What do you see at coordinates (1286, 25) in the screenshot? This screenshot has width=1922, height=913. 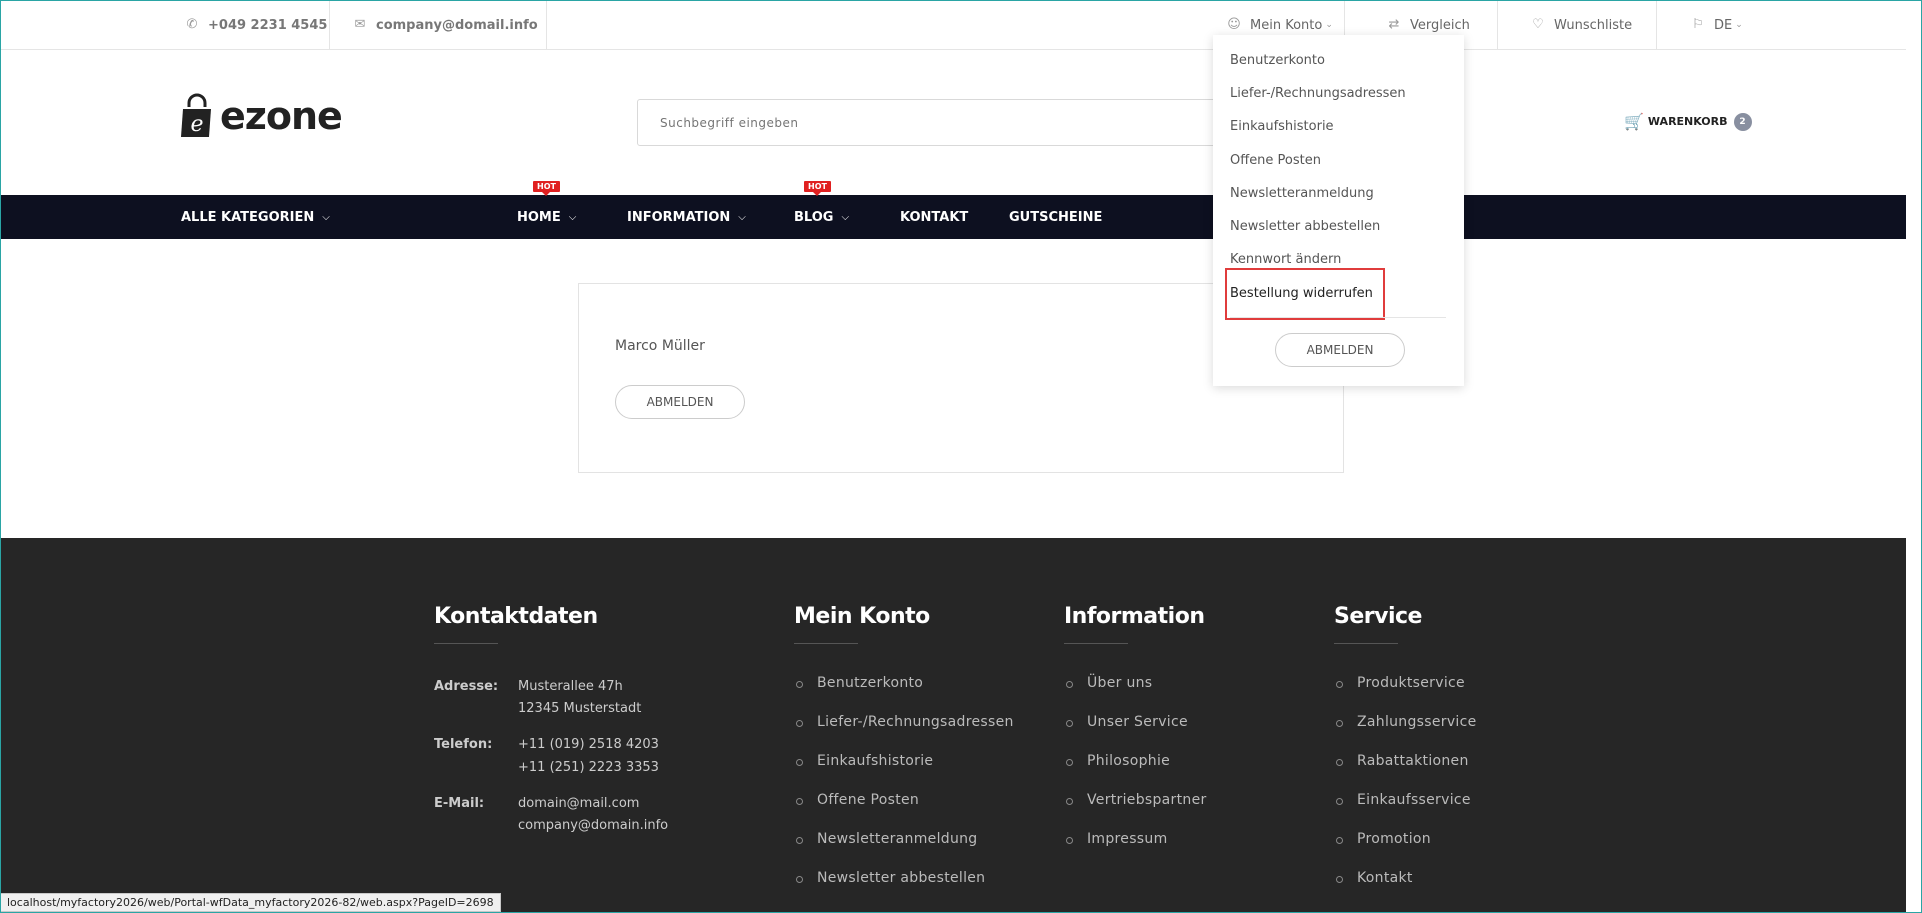 I see `mein-konto-label: Mein Konto` at bounding box center [1286, 25].